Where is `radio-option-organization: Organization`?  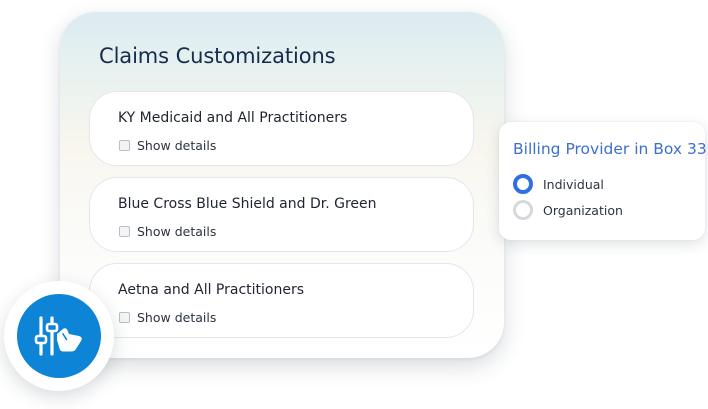 radio-option-organization: Organization is located at coordinates (568, 210).